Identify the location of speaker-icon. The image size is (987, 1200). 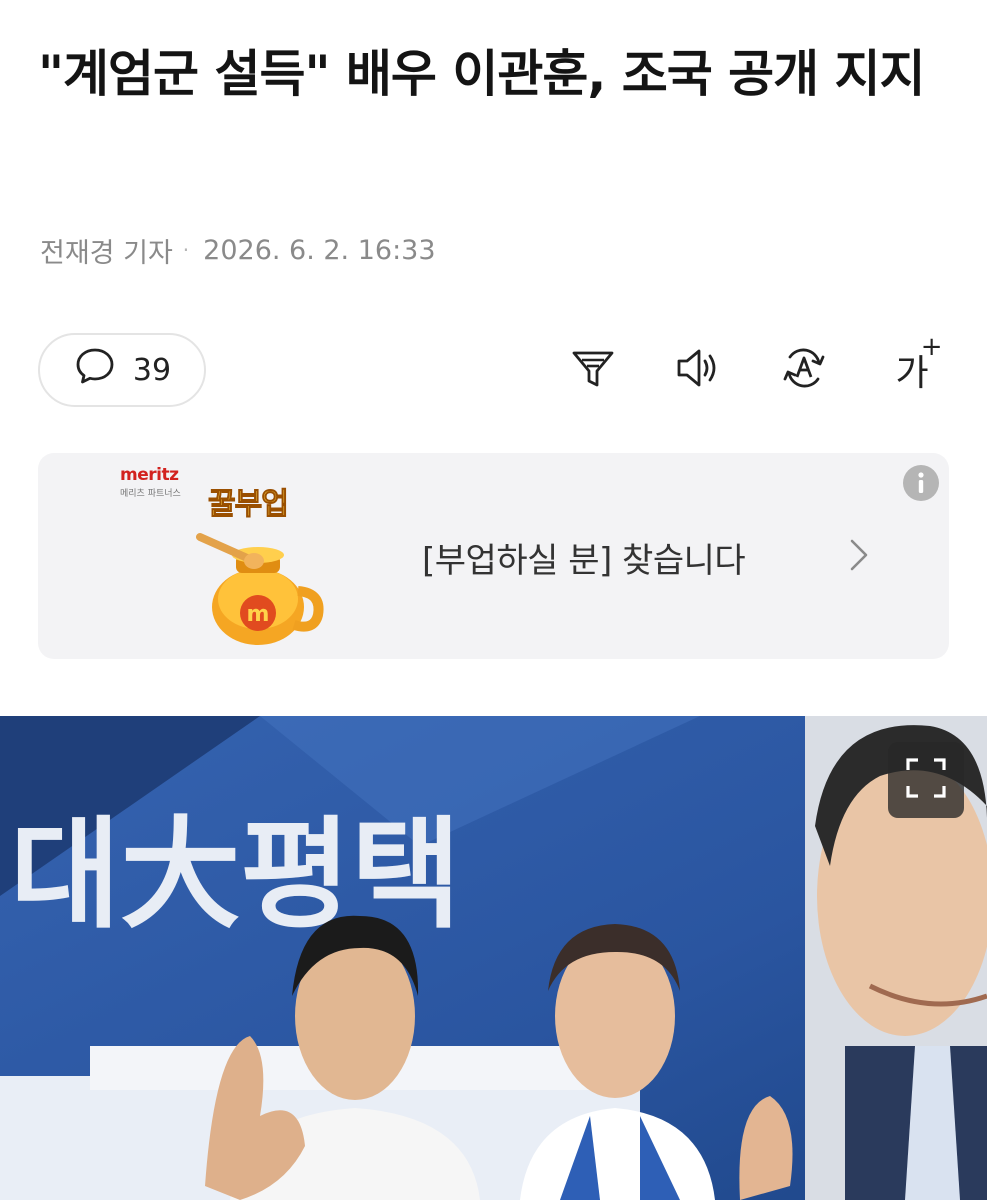
(698, 370).